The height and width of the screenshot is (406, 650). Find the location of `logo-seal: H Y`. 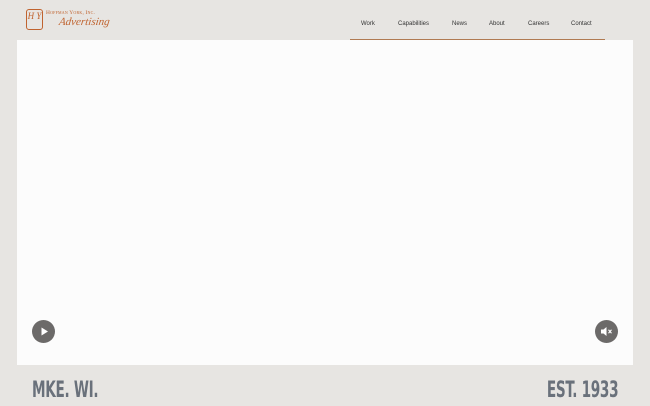

logo-seal: H Y is located at coordinates (34, 19).